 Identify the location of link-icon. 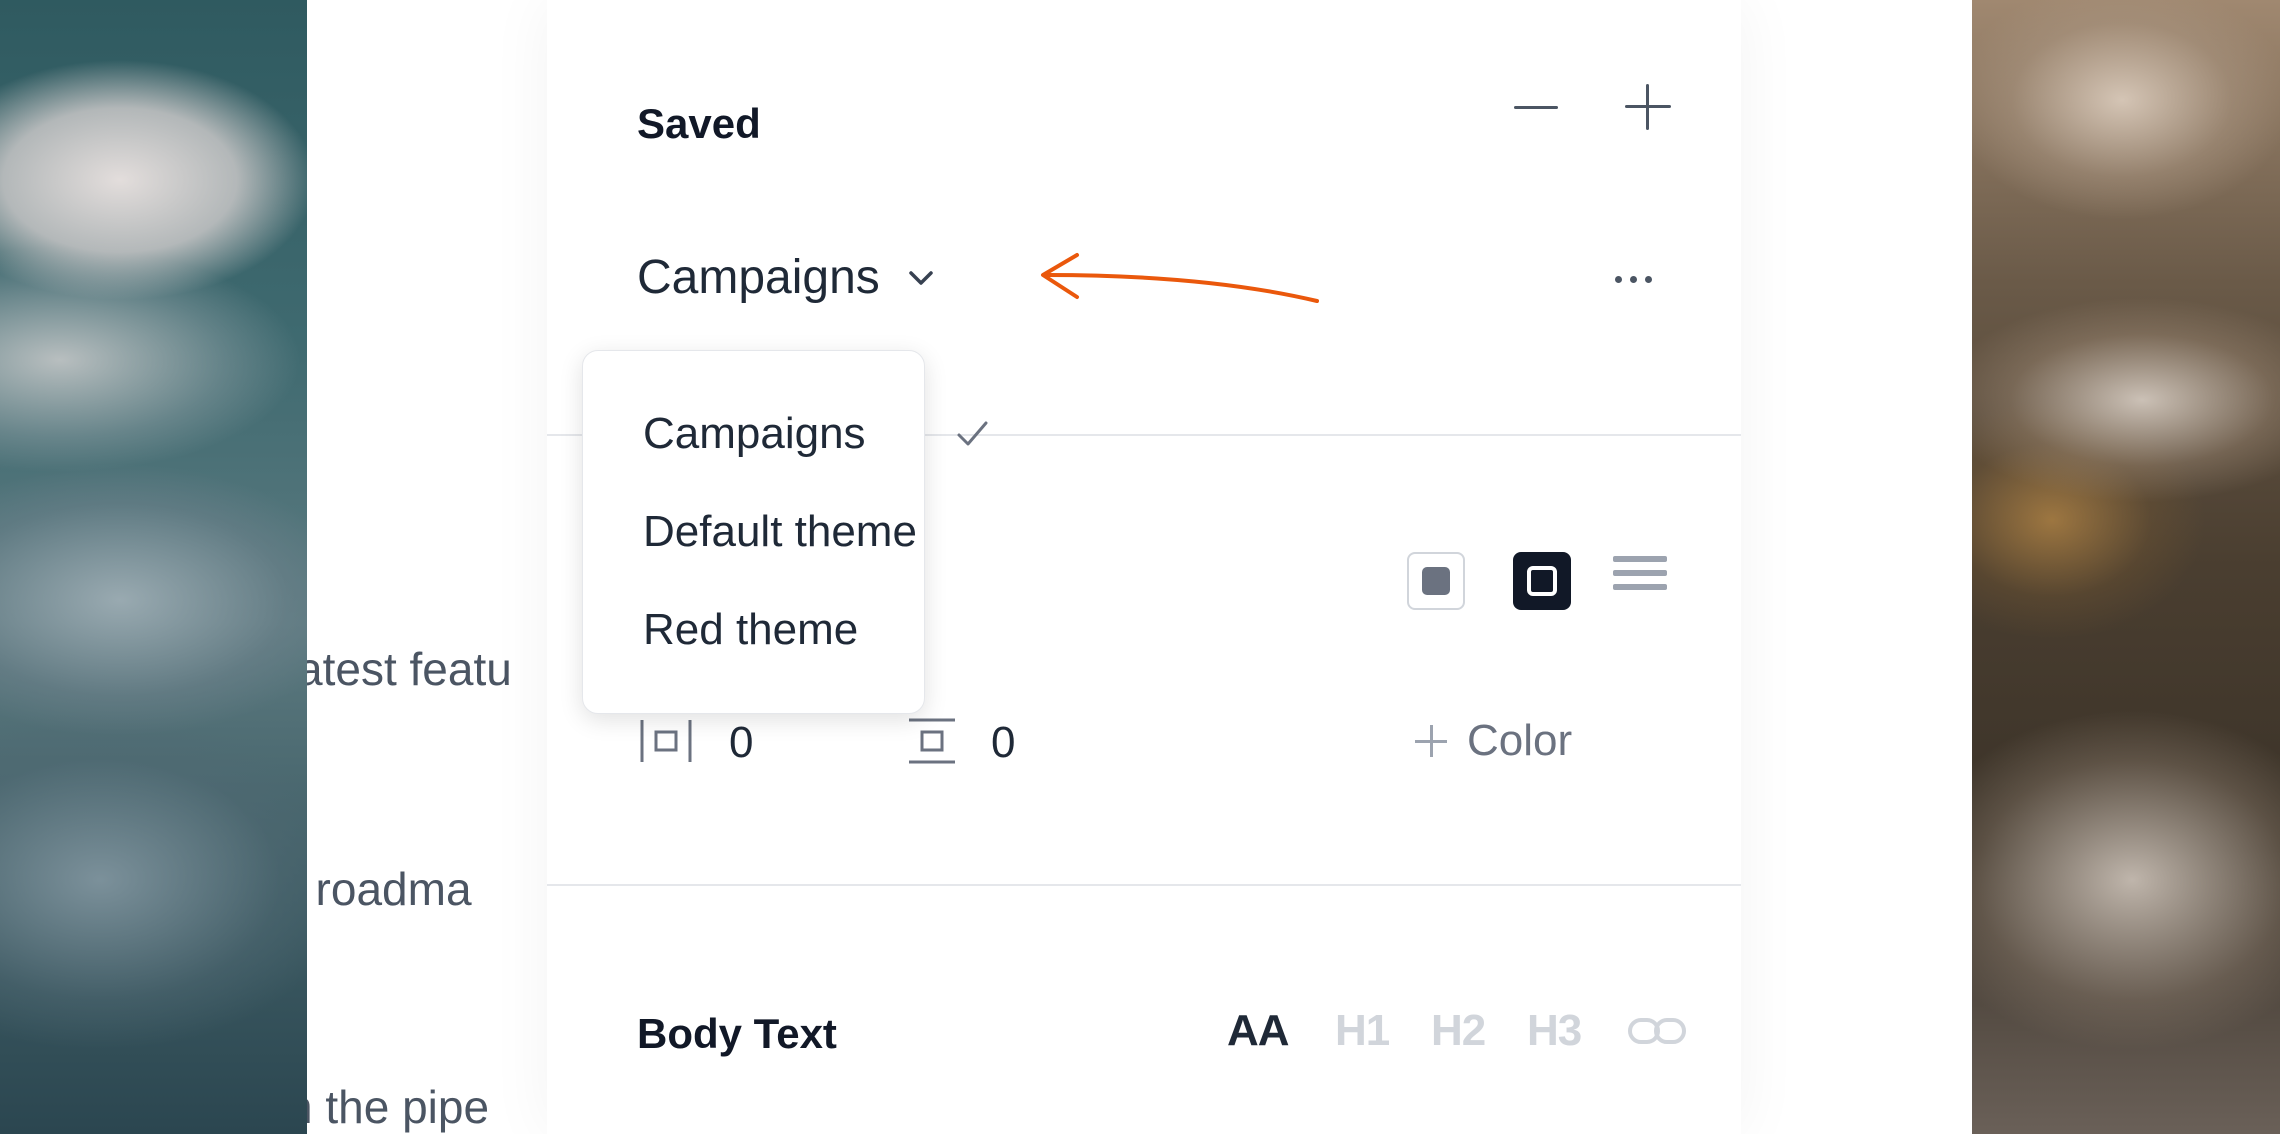
(1657, 1031).